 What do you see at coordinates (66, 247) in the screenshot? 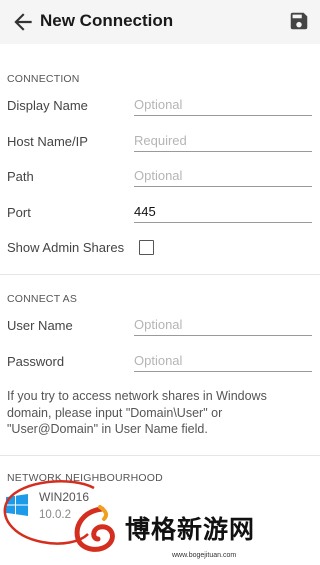
I see `admin-shares-label: Show Admin Shares` at bounding box center [66, 247].